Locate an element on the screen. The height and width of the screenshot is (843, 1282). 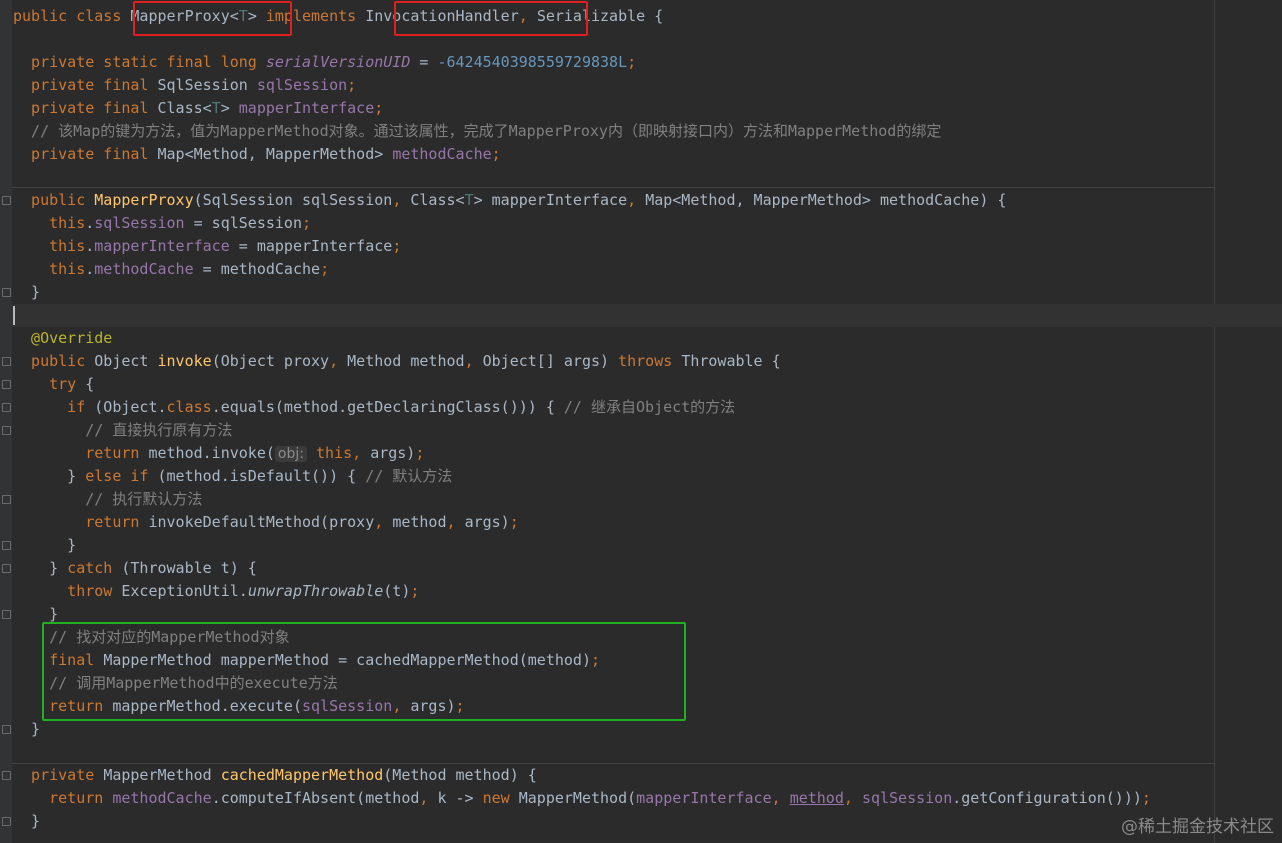
code-line: private final SqlSession sqlSession; is located at coordinates (582, 85).